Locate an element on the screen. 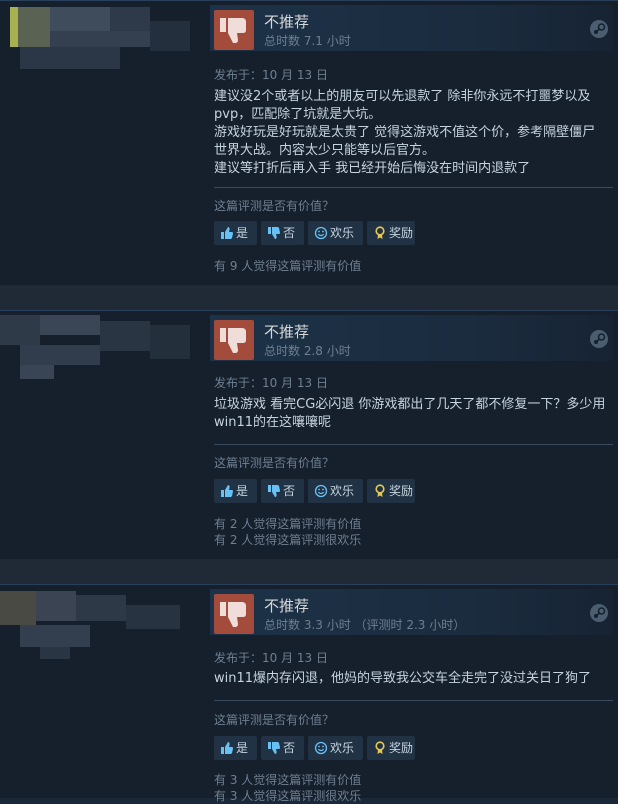 This screenshot has height=804, width=618. helpful-count: 有 2 人觉得这篇评测有价值 is located at coordinates (288, 524).